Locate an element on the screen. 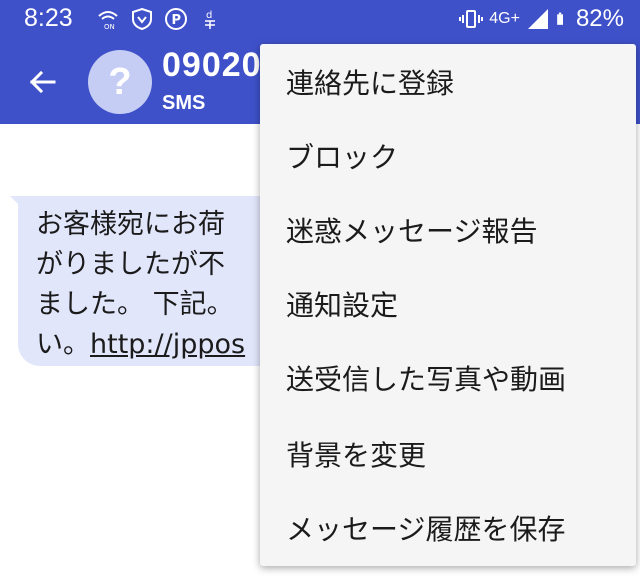  contact-subtitle: SMS is located at coordinates (184, 103).